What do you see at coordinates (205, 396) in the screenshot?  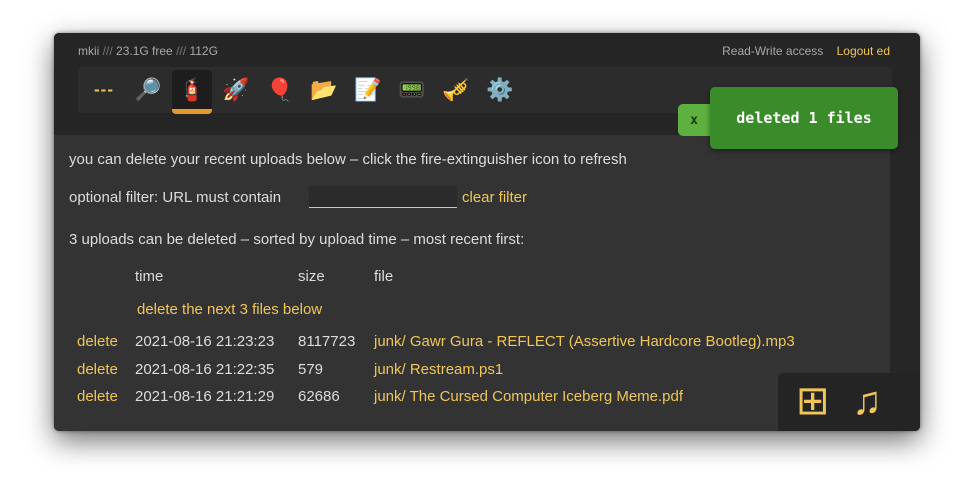 I see `upload-time: 2021-08-16 21:21:29` at bounding box center [205, 396].